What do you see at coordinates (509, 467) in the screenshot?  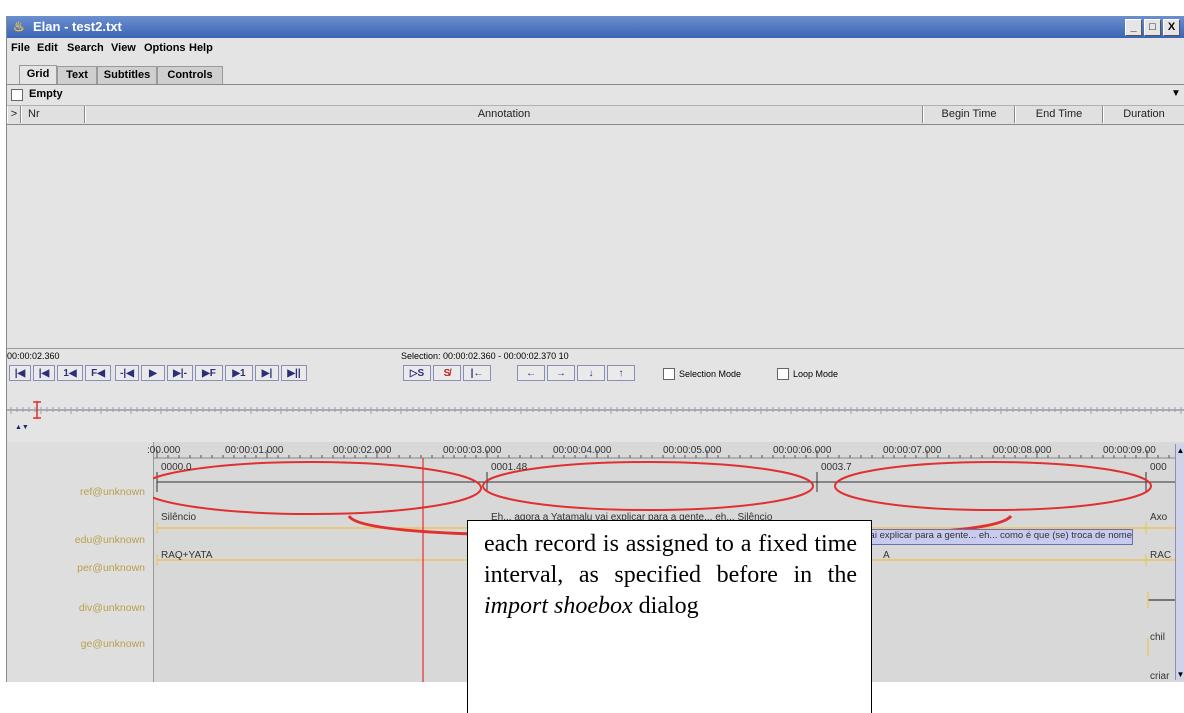 I see `annotation-ref-2: 0001.48` at bounding box center [509, 467].